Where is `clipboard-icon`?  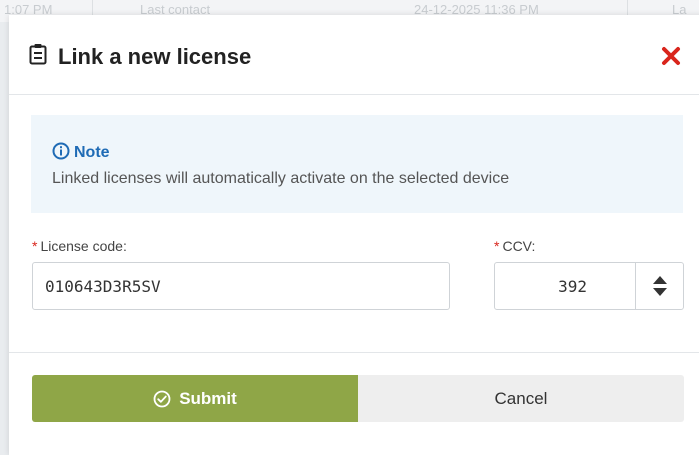
clipboard-icon is located at coordinates (38, 54).